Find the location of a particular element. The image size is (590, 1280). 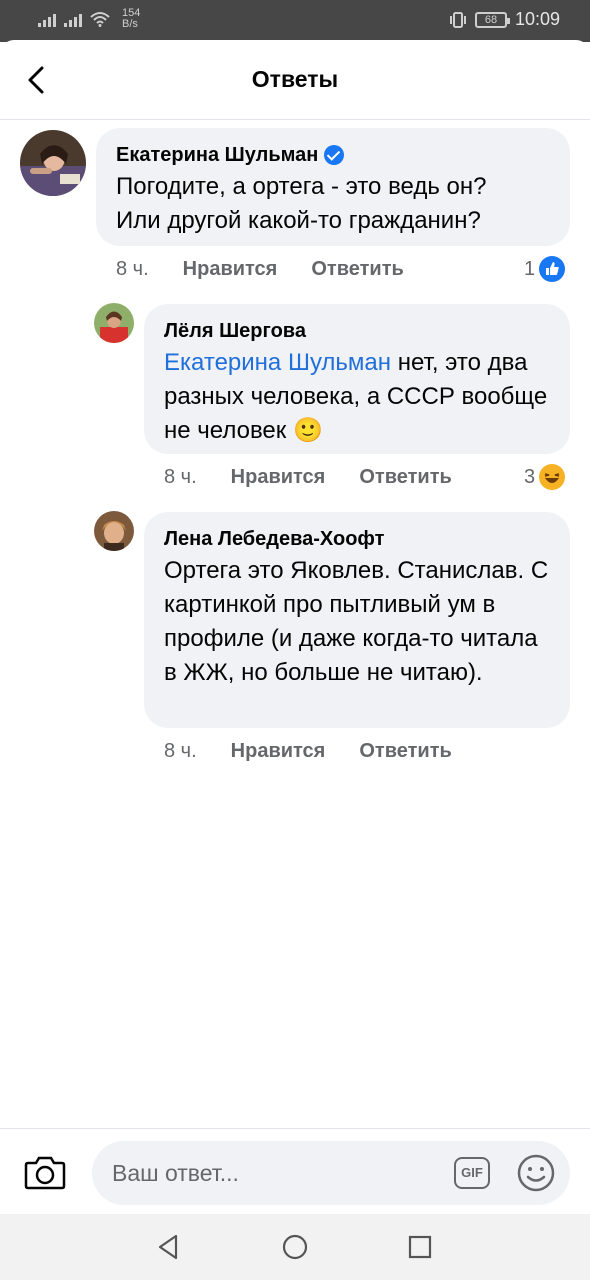

gif-button: GIF is located at coordinates (472, 1173).